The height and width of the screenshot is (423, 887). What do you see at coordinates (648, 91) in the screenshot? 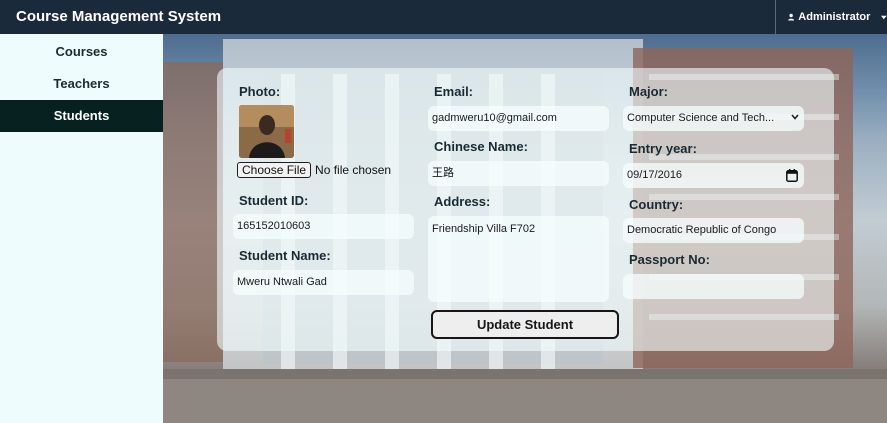
I see `major-label: Major:` at bounding box center [648, 91].